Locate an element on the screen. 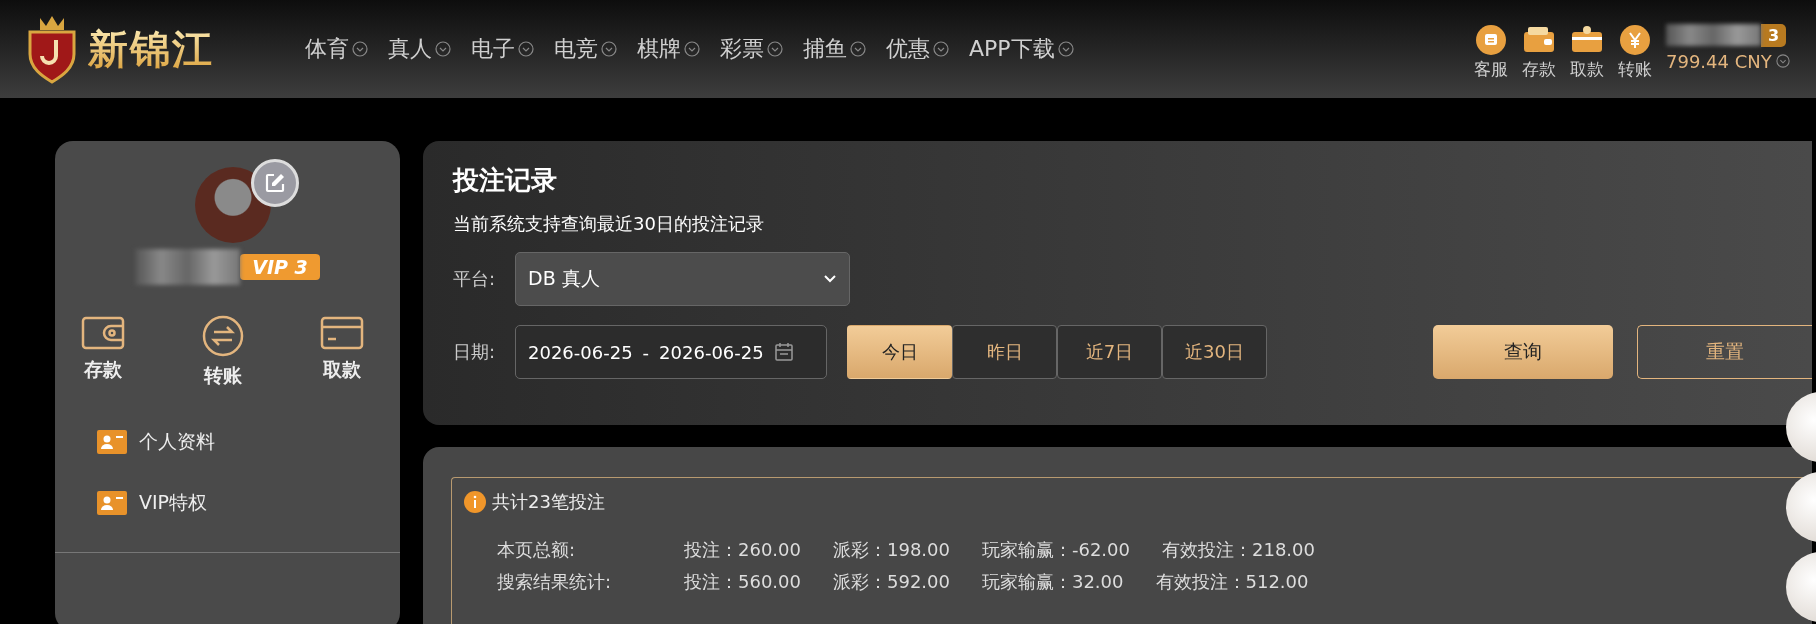  vip-badge: 3 is located at coordinates (1774, 35).